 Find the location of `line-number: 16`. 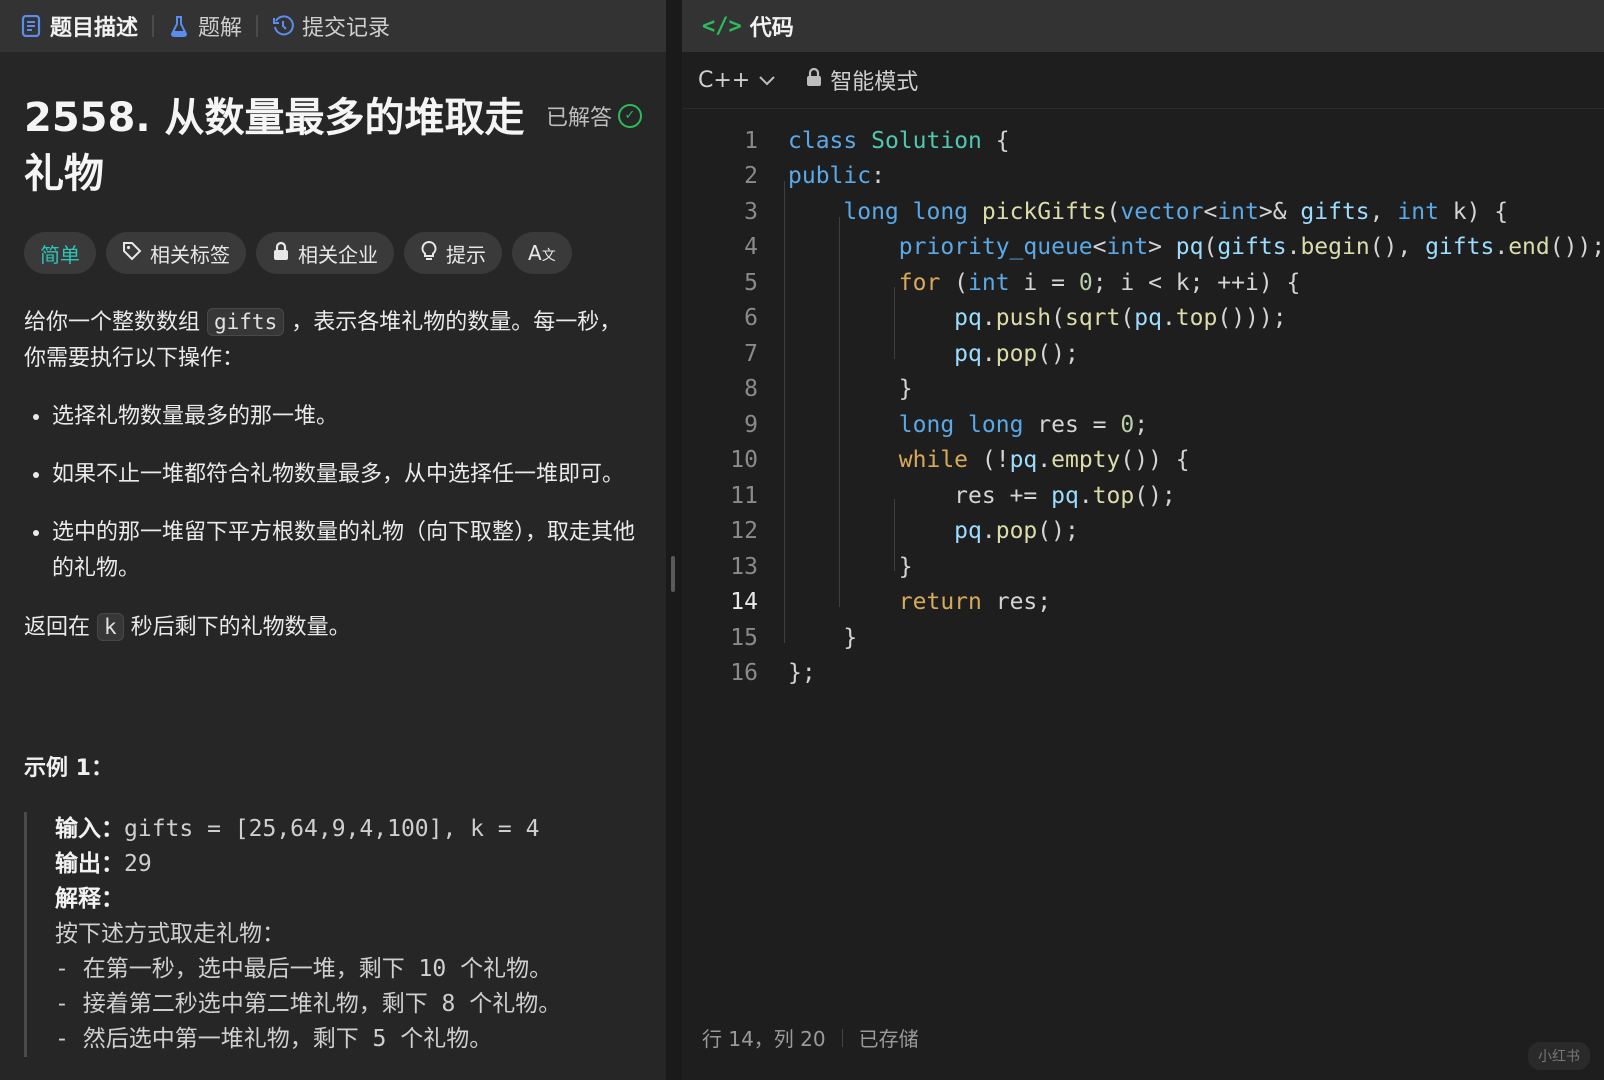

line-number: 16 is located at coordinates (744, 673).